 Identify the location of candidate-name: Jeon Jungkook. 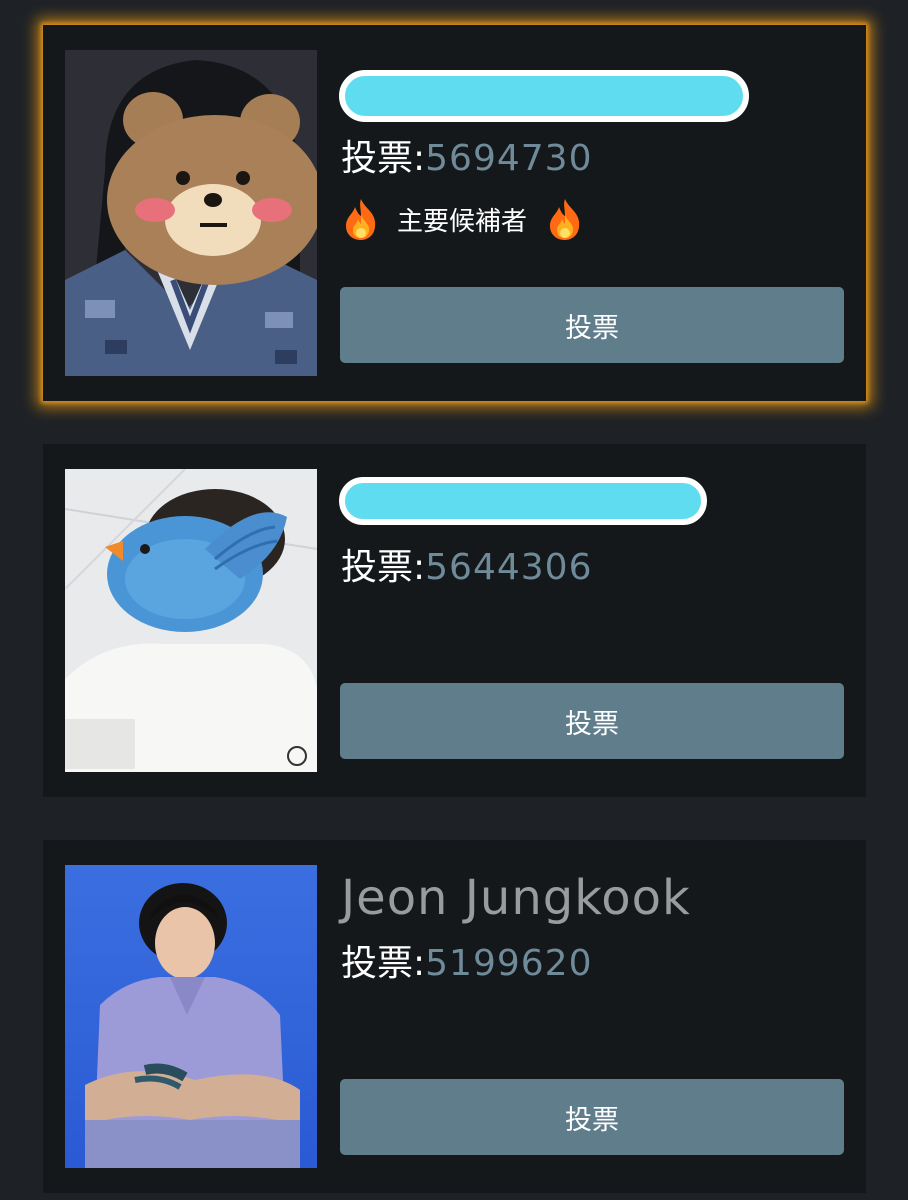
(516, 898).